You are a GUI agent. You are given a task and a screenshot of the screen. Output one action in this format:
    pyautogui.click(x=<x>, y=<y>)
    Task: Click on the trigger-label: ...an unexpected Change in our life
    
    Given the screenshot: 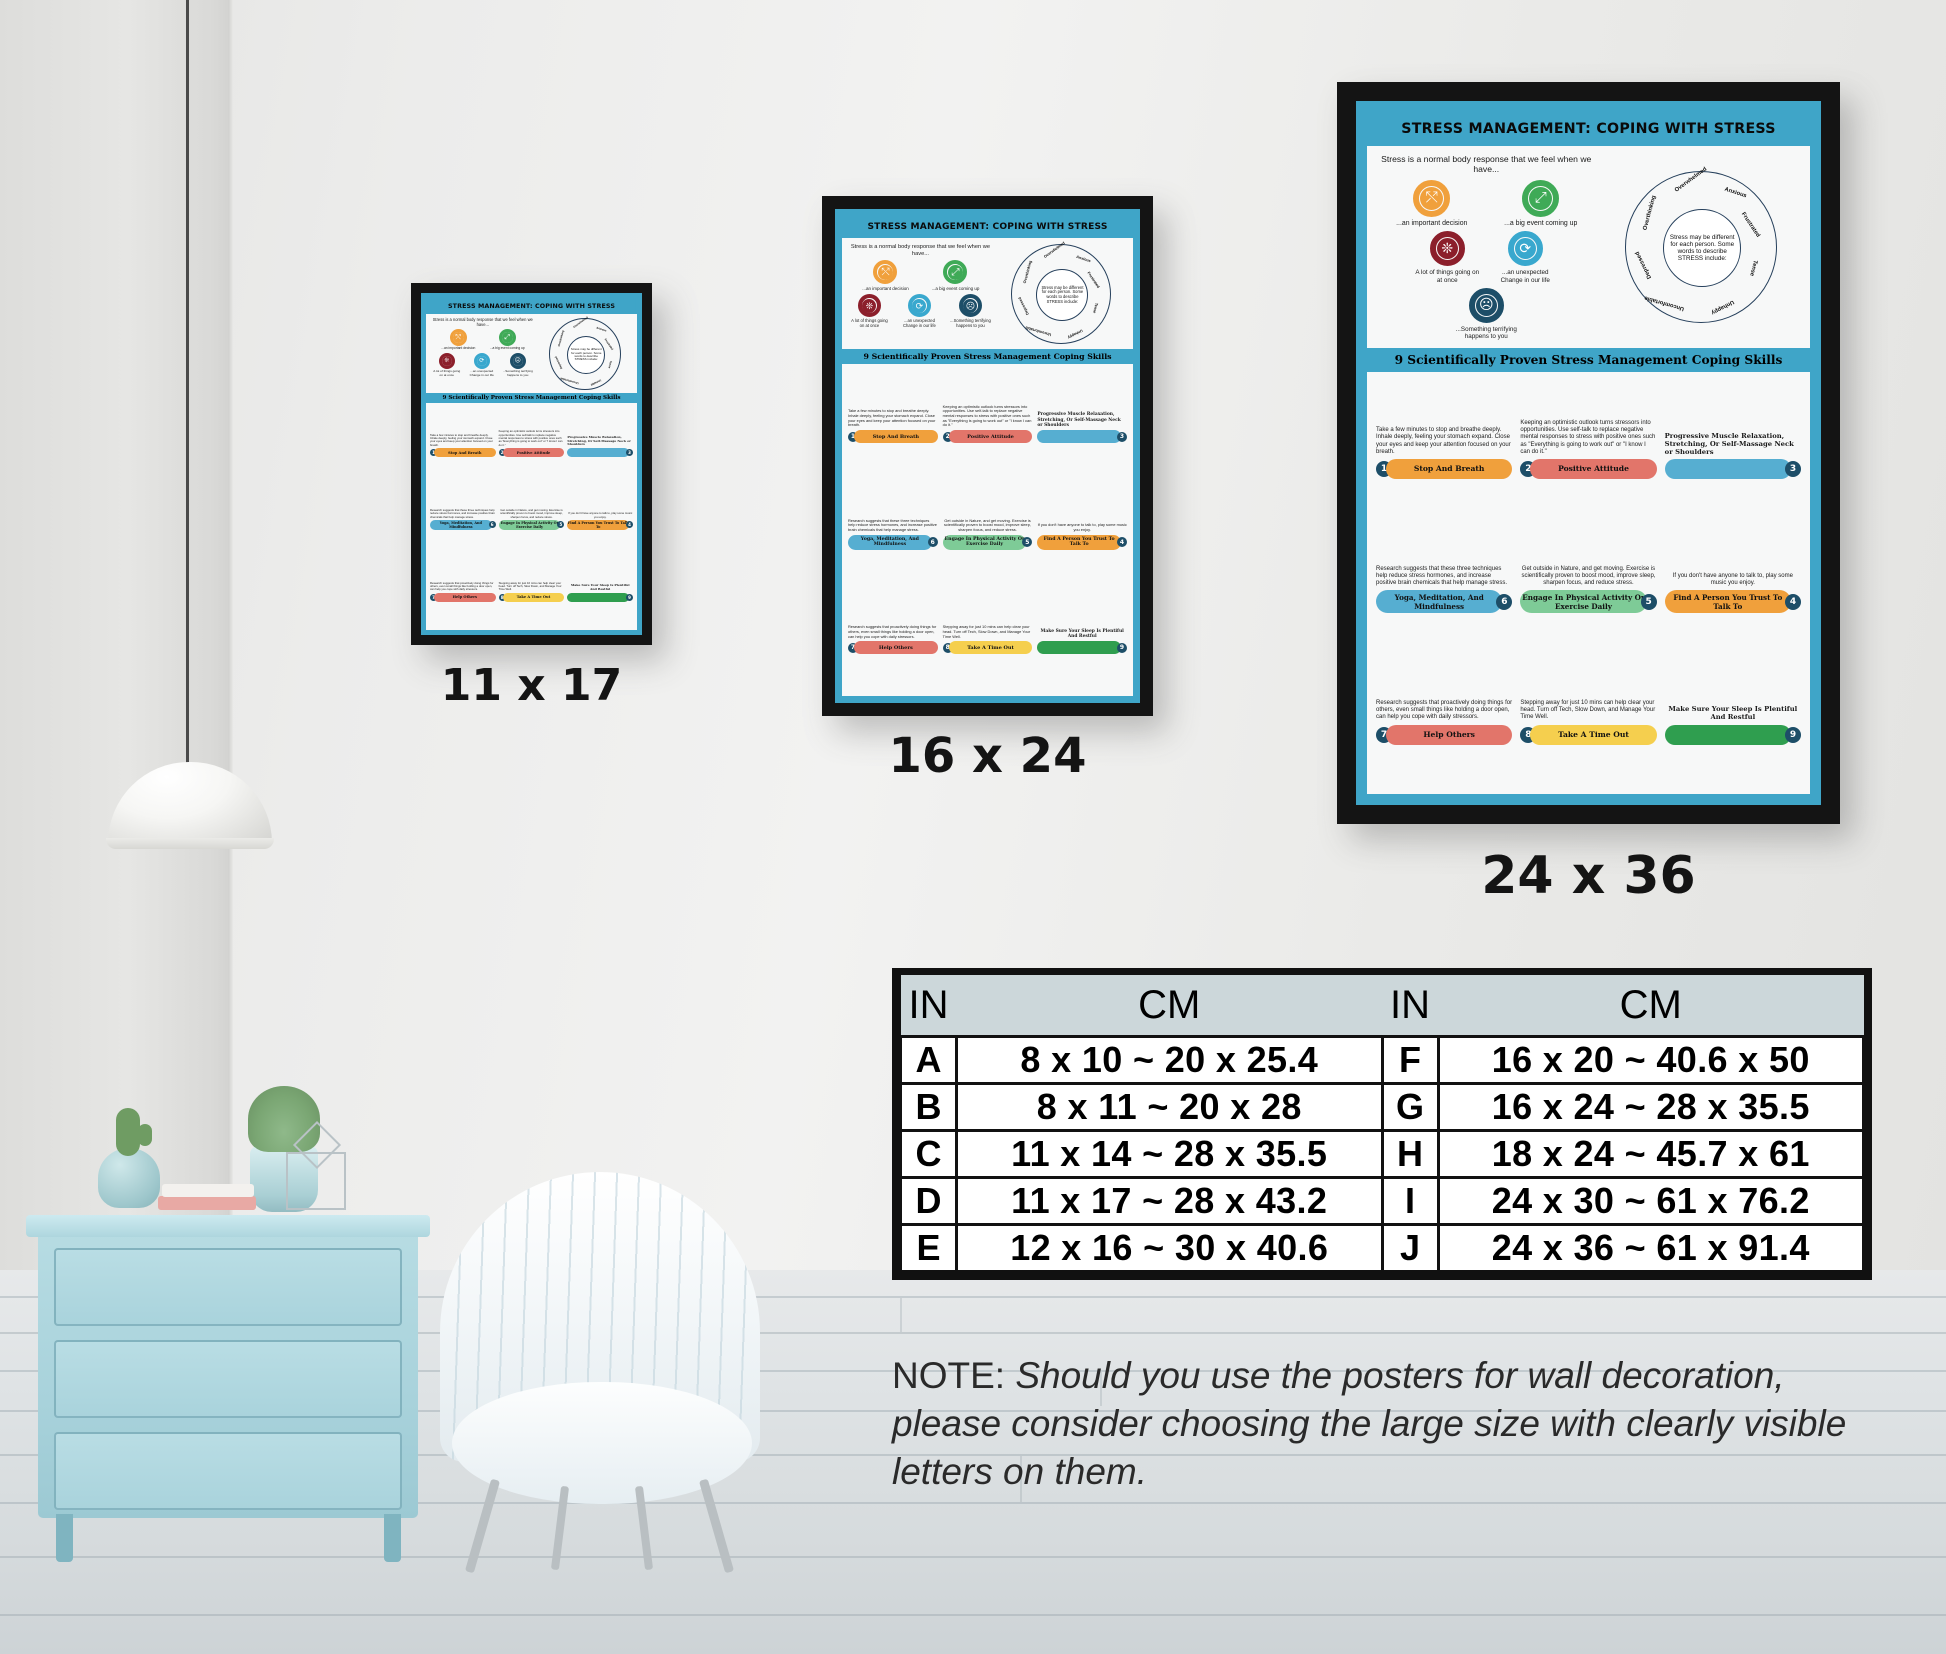 What is the action you would take?
    pyautogui.click(x=1525, y=276)
    